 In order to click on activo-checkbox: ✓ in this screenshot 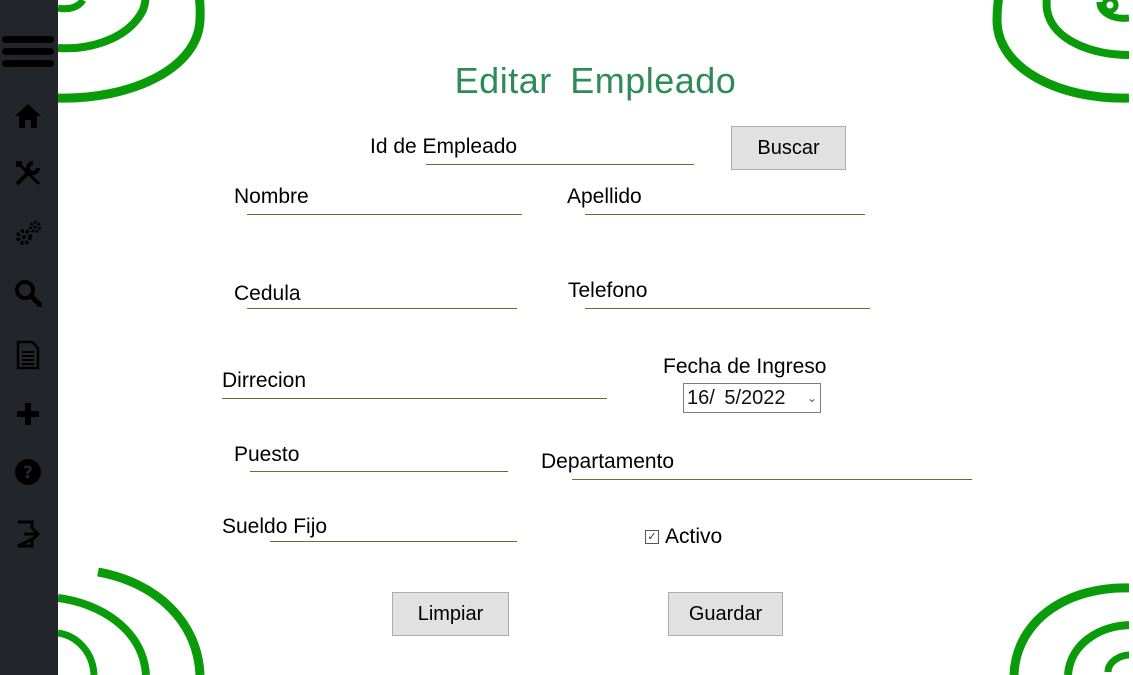, I will do `click(652, 537)`.